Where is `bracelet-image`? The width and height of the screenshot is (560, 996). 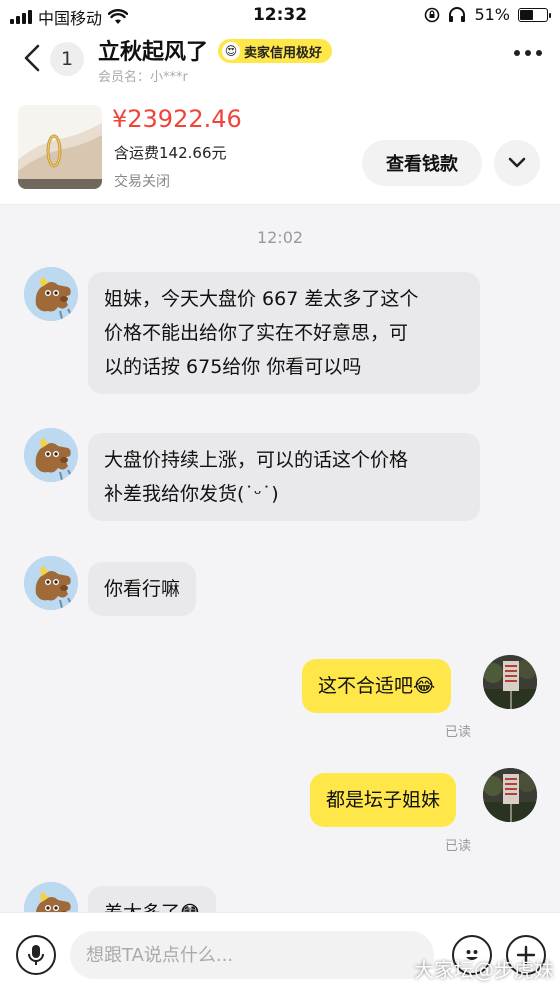 bracelet-image is located at coordinates (60, 147).